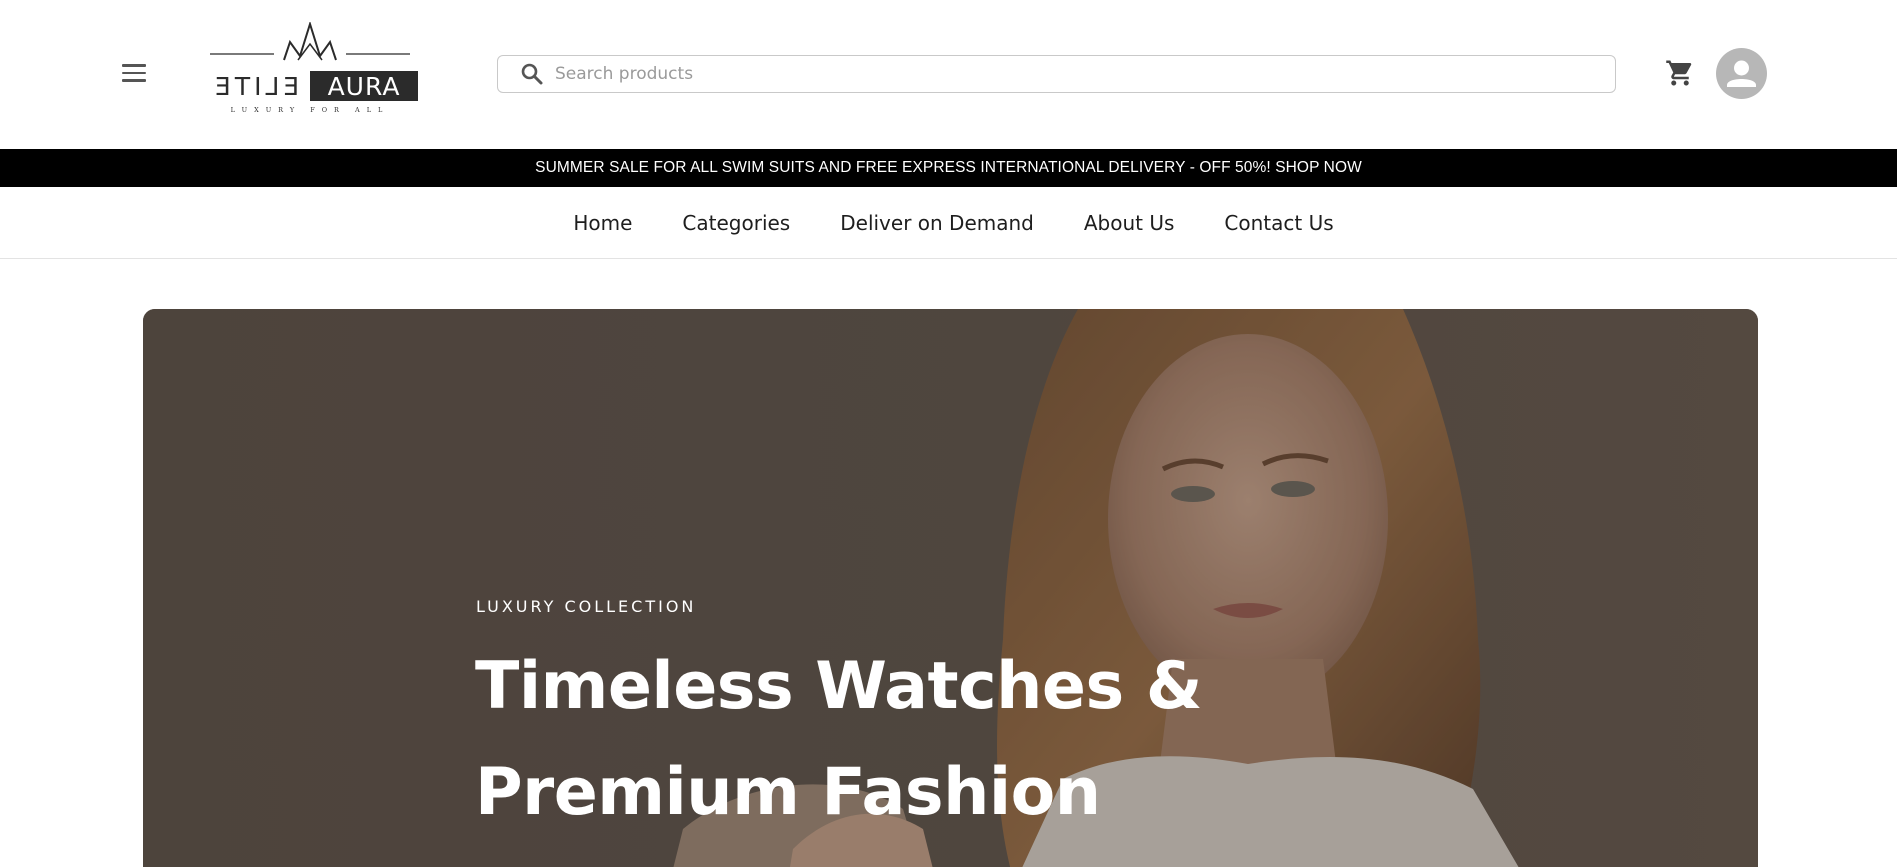 This screenshot has width=1897, height=867. I want to click on hero-title-line-2: Premium Fashion, so click(788, 792).